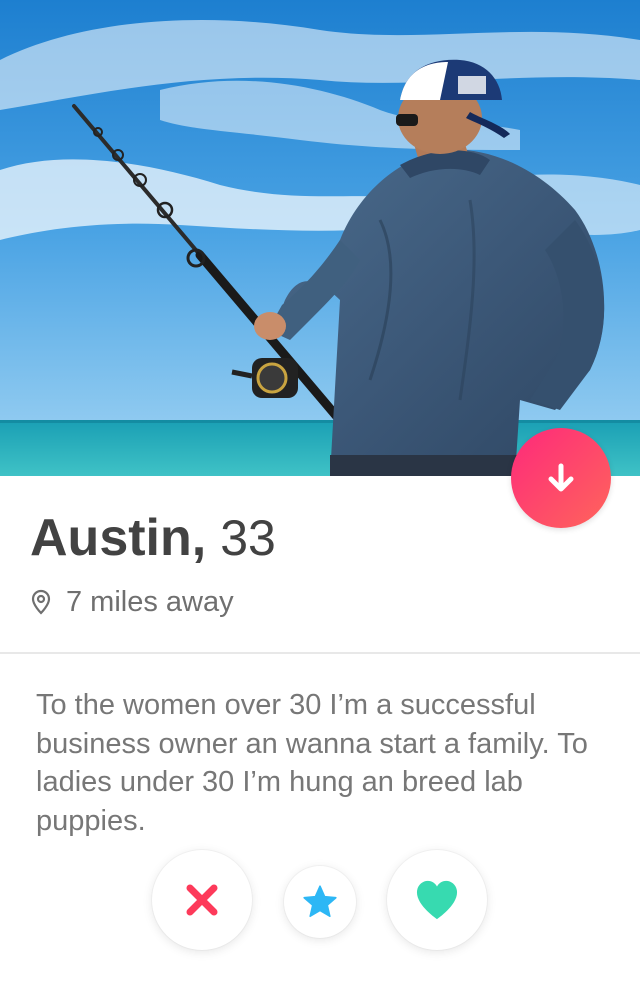  Describe the element at coordinates (111, 538) in the screenshot. I see `profile-name: Austin` at that location.